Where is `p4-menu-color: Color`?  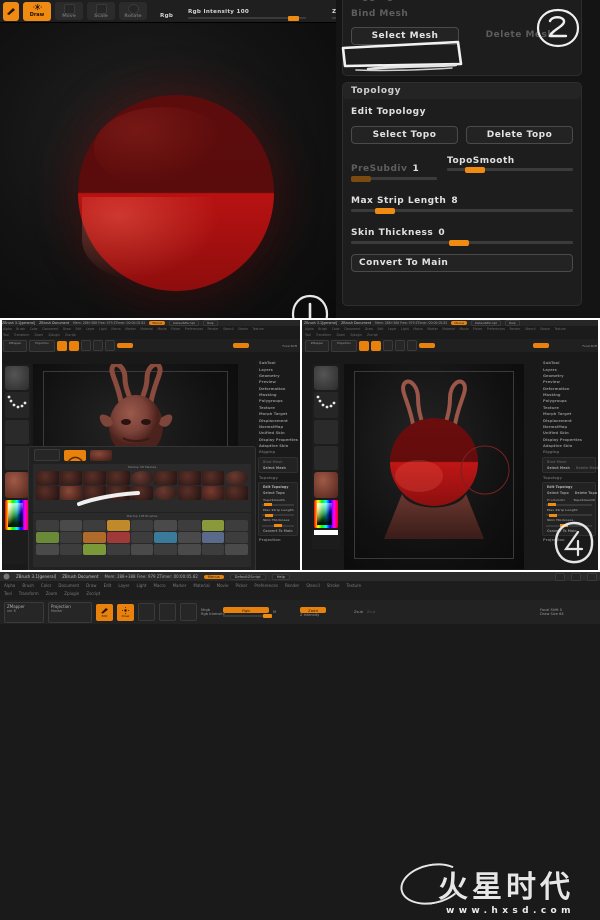
p4-menu-color: Color is located at coordinates (336, 329).